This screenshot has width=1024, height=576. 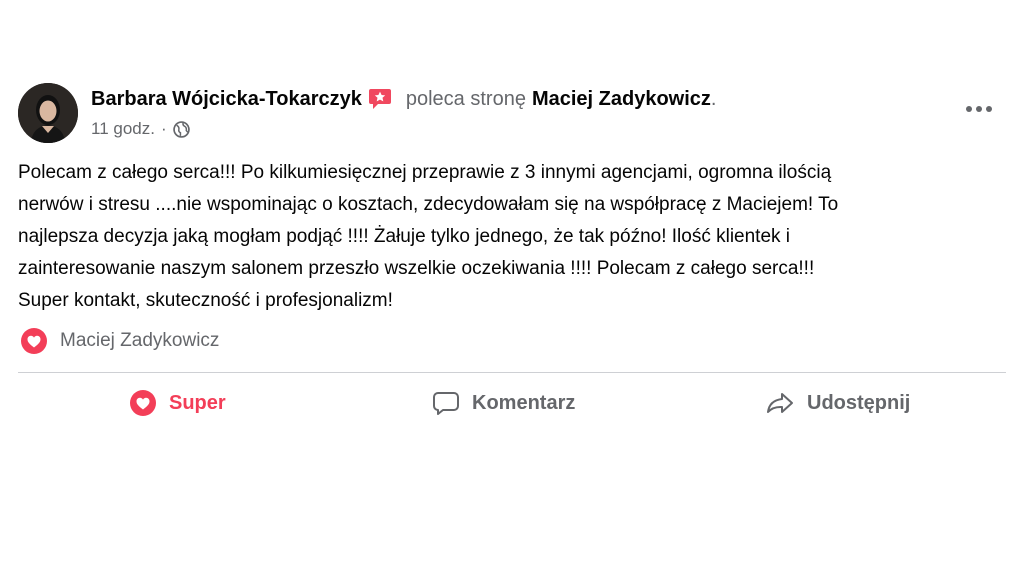 What do you see at coordinates (512, 372) in the screenshot?
I see `actions-divider` at bounding box center [512, 372].